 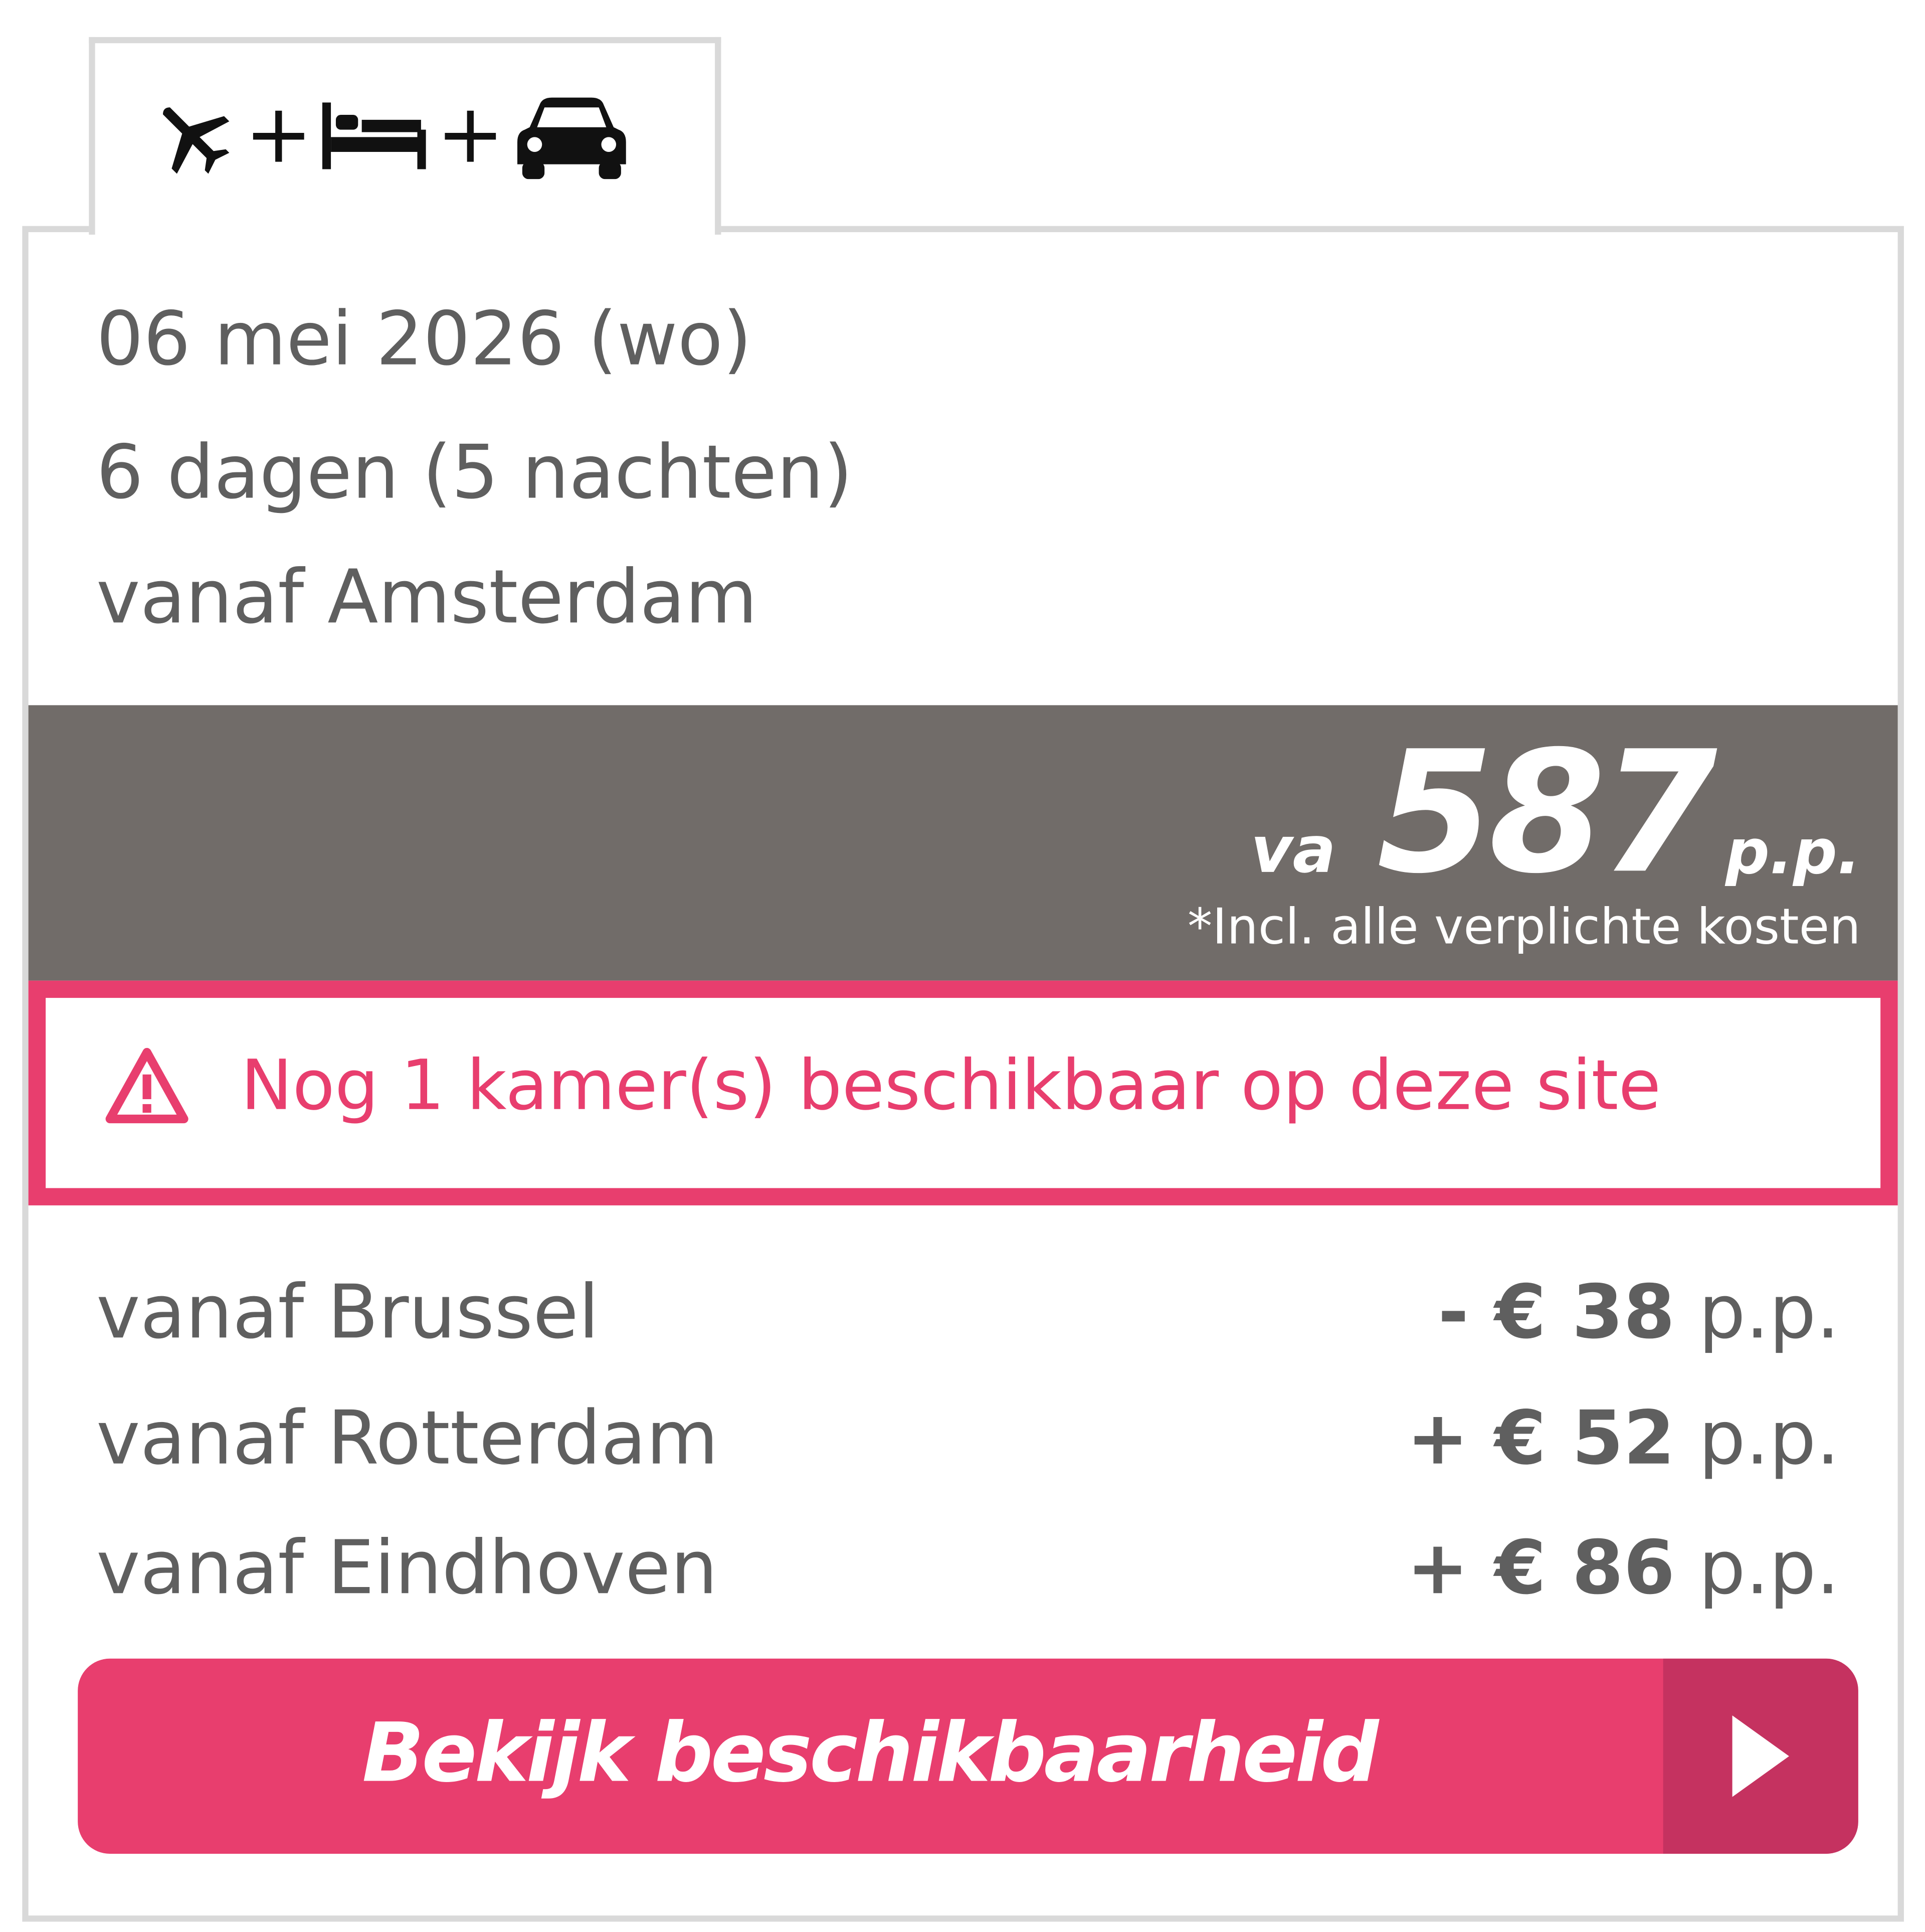 What do you see at coordinates (475, 473) in the screenshot?
I see `travel-duration: 6 dagen (5 nachten)` at bounding box center [475, 473].